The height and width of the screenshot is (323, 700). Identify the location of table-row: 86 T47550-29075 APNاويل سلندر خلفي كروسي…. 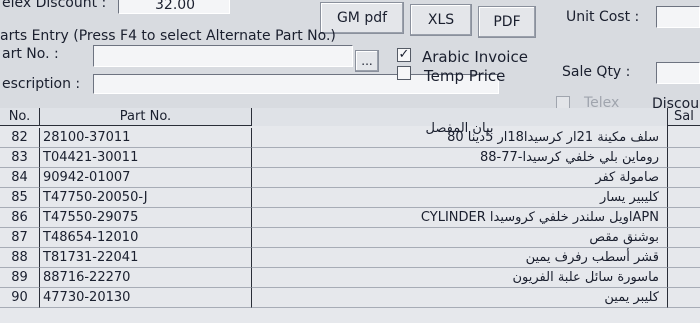
(350, 218).